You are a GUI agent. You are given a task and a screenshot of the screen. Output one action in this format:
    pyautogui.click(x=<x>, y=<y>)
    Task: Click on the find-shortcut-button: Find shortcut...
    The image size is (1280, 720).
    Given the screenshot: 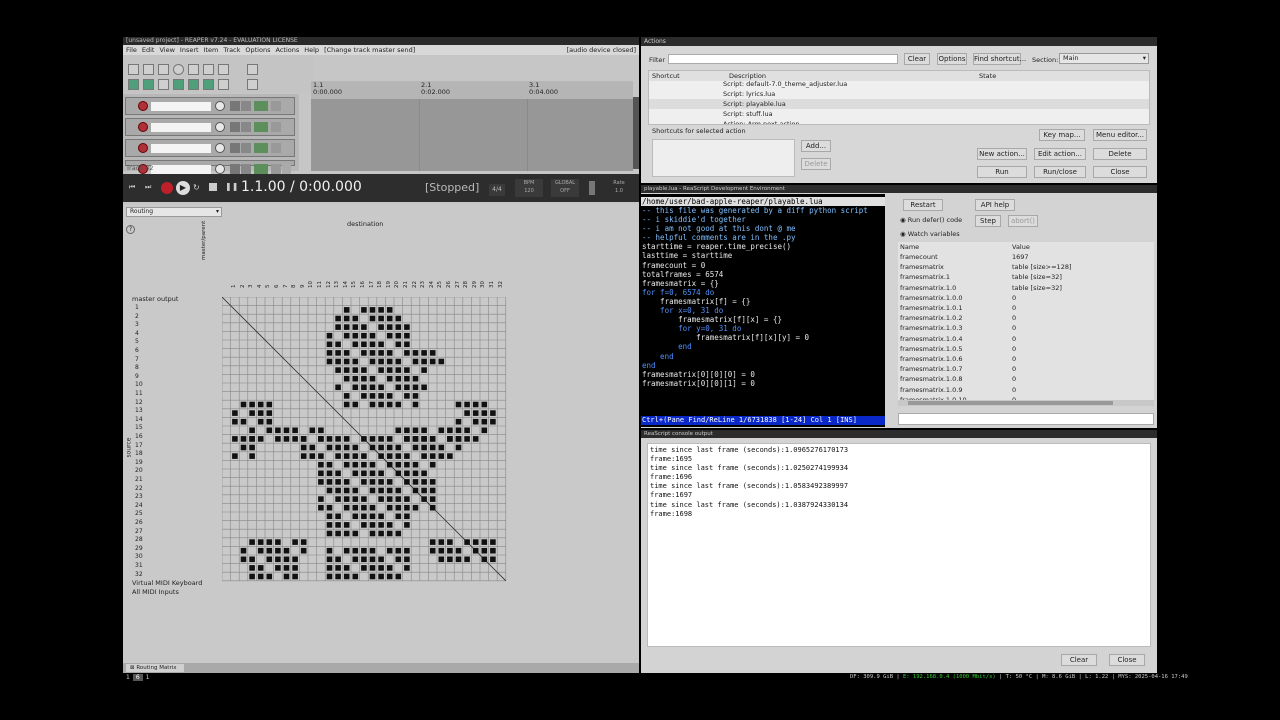 What is the action you would take?
    pyautogui.click(x=999, y=59)
    